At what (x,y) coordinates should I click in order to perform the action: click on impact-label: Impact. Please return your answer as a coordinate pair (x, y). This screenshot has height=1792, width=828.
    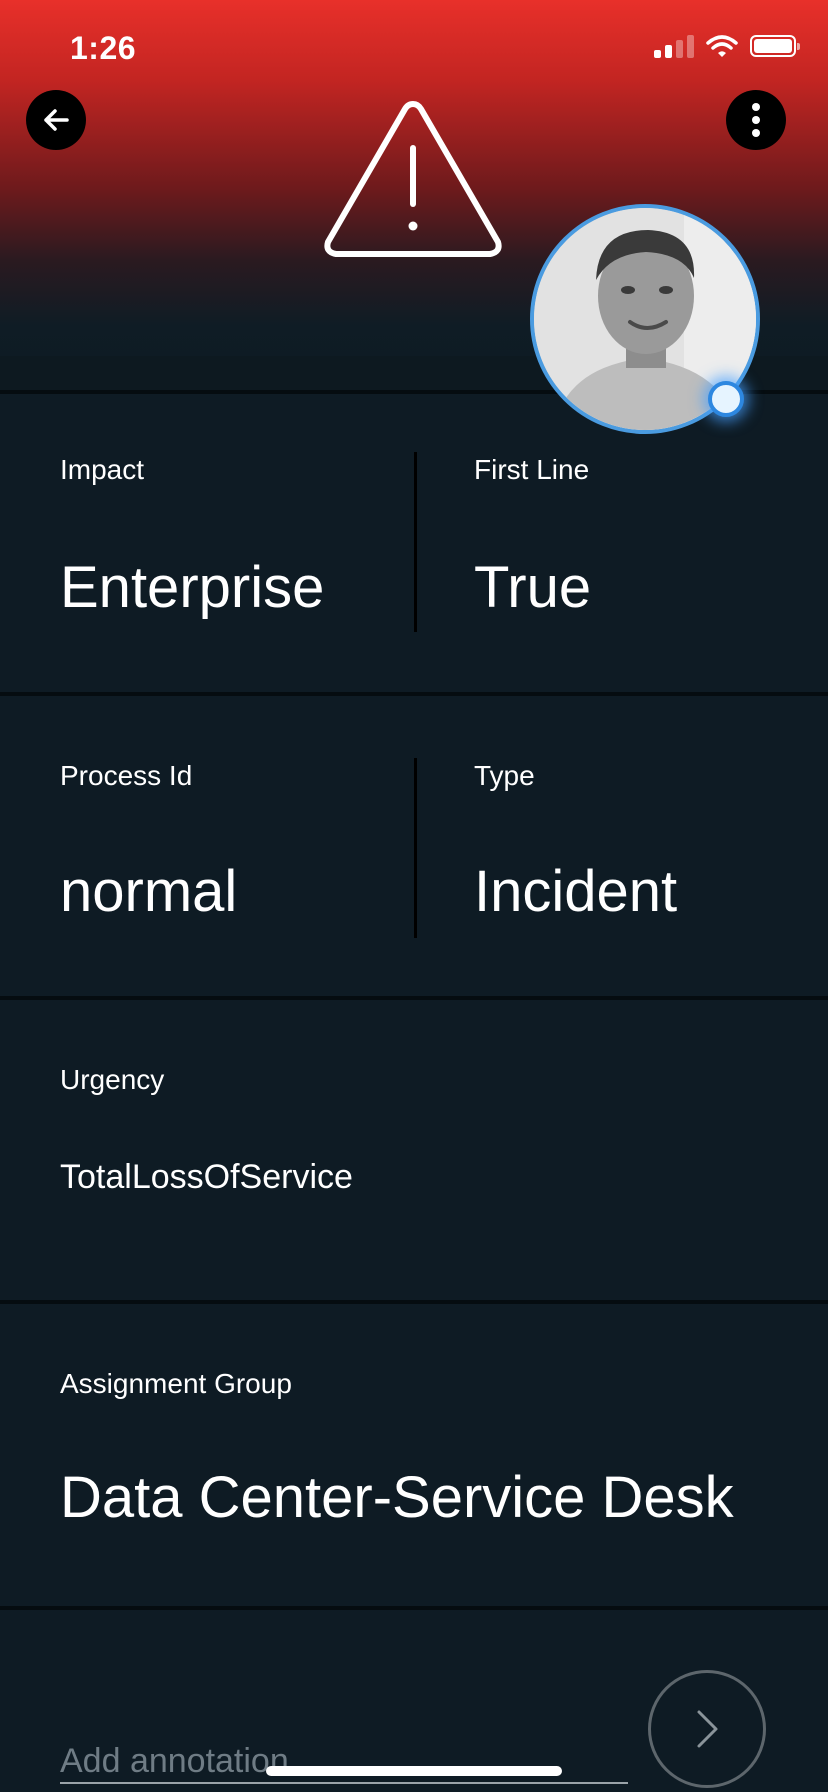
    Looking at the image, I should click on (102, 469).